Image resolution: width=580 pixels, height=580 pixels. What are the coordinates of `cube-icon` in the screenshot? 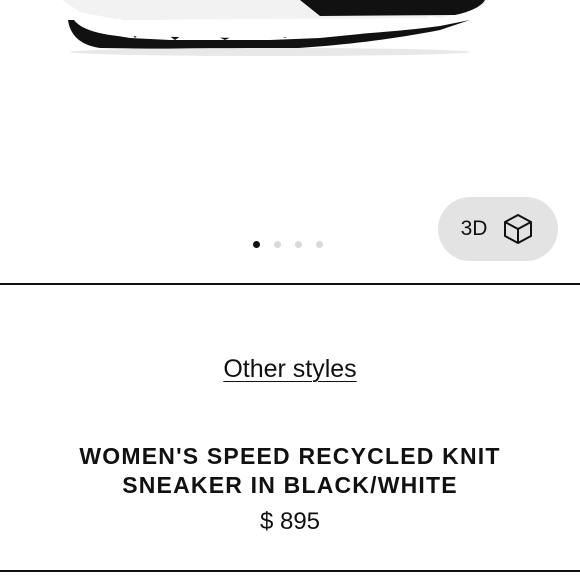 It's located at (518, 229).